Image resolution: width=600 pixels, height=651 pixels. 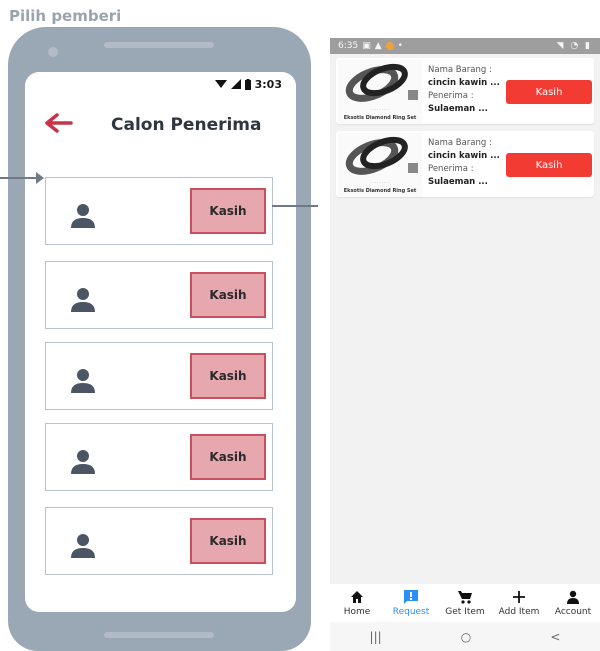 What do you see at coordinates (465, 597) in the screenshot?
I see `cart-icon` at bounding box center [465, 597].